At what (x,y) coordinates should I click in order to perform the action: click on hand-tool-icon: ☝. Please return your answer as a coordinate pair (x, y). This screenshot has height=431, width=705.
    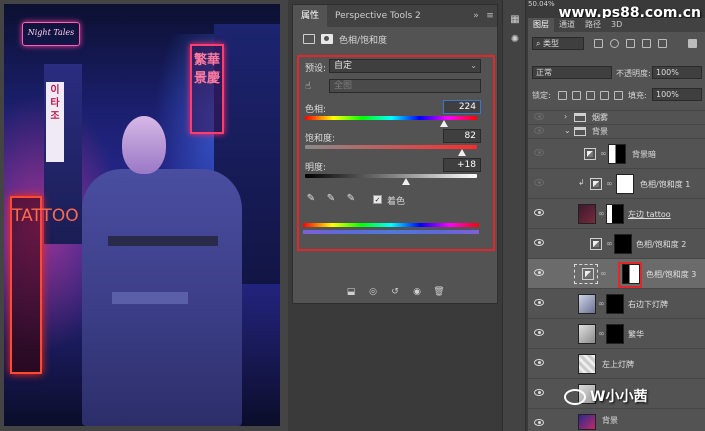
    Looking at the image, I should click on (308, 86).